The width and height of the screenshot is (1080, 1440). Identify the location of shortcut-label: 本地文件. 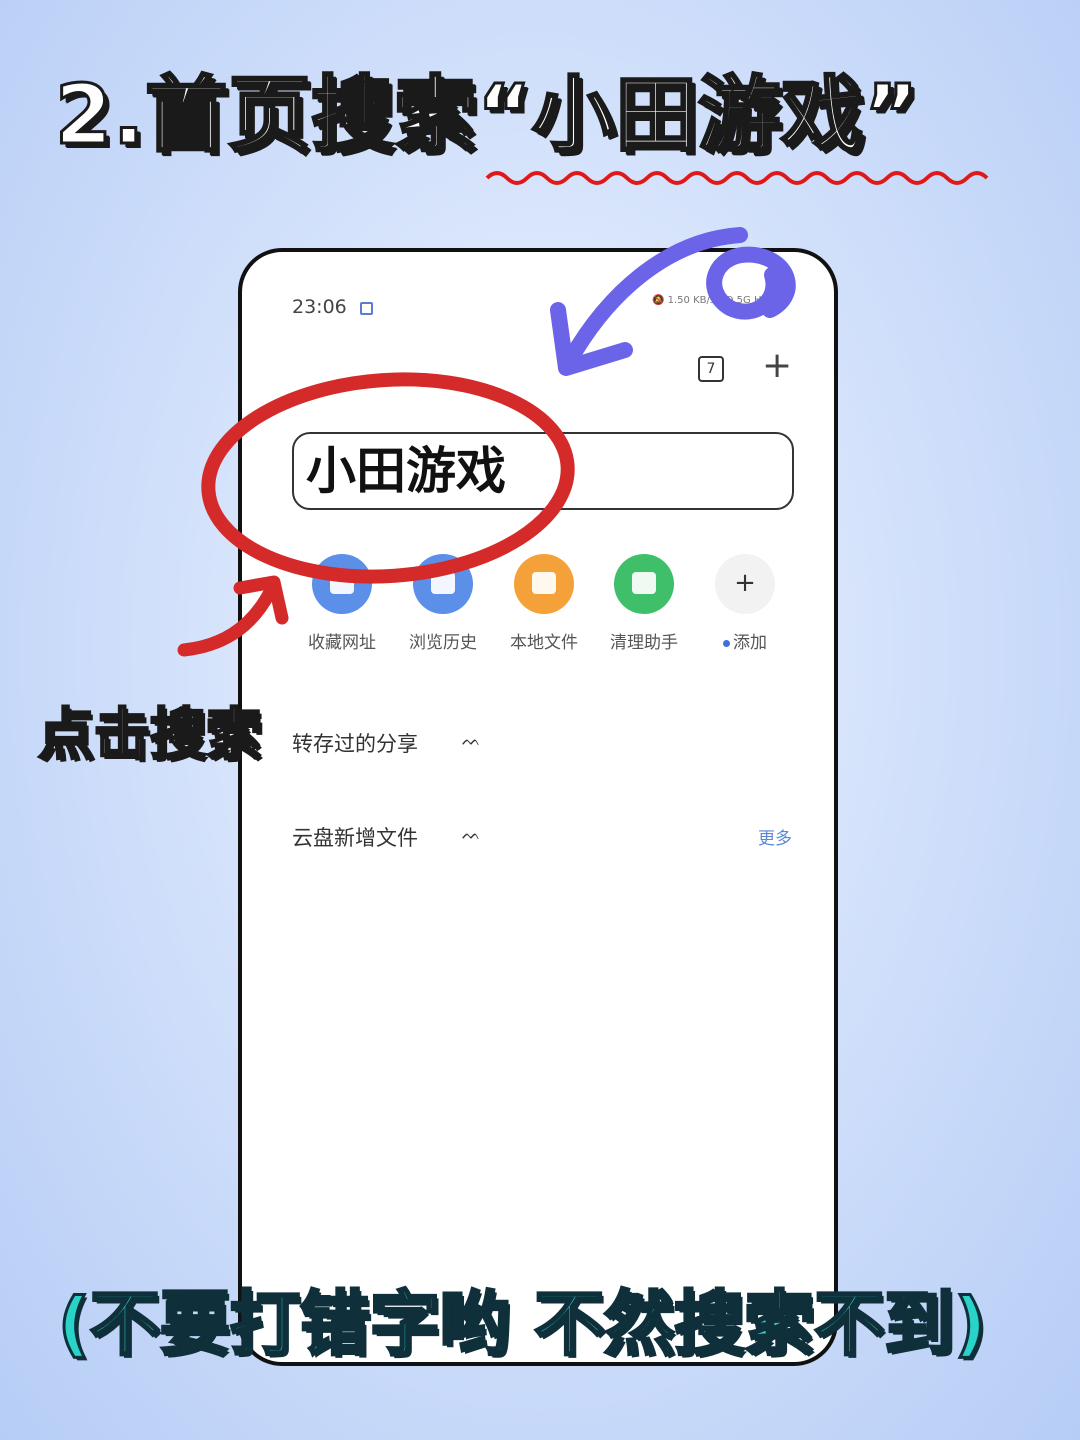
(544, 643).